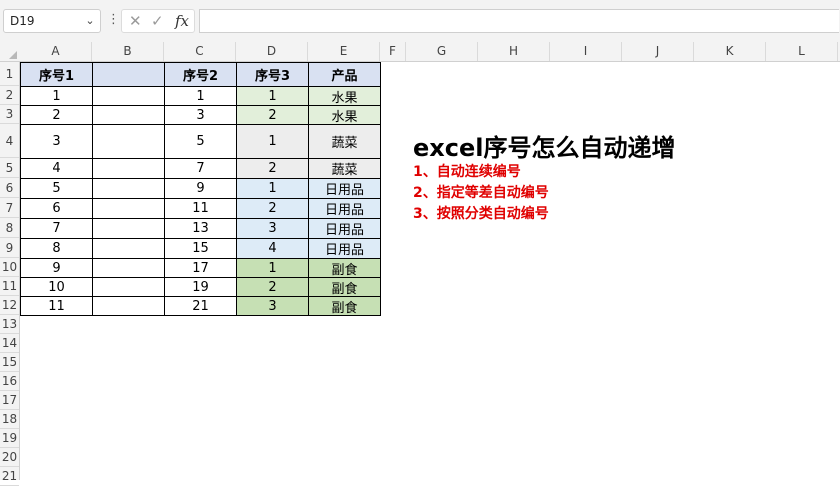  Describe the element at coordinates (10, 52) in the screenshot. I see `select-all-button` at that location.